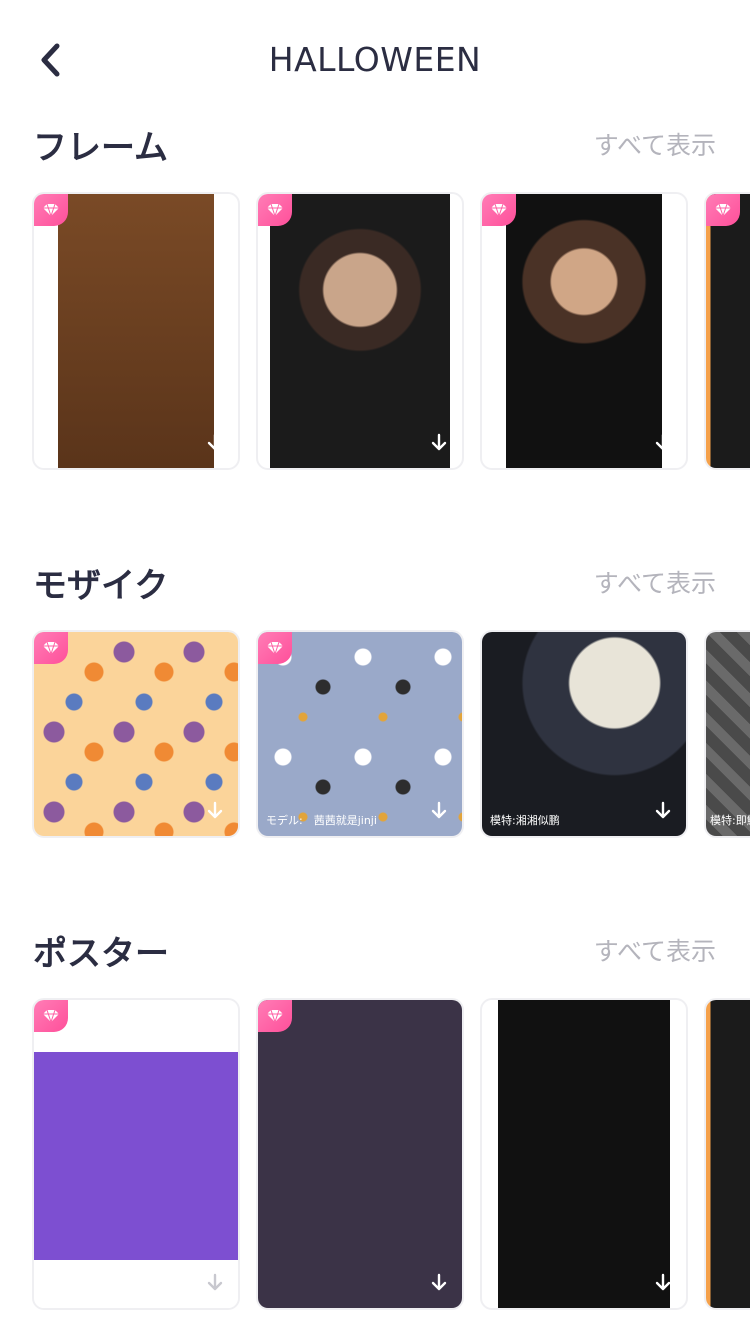 The width and height of the screenshot is (750, 1334). I want to click on section-title: ポスター, so click(101, 954).